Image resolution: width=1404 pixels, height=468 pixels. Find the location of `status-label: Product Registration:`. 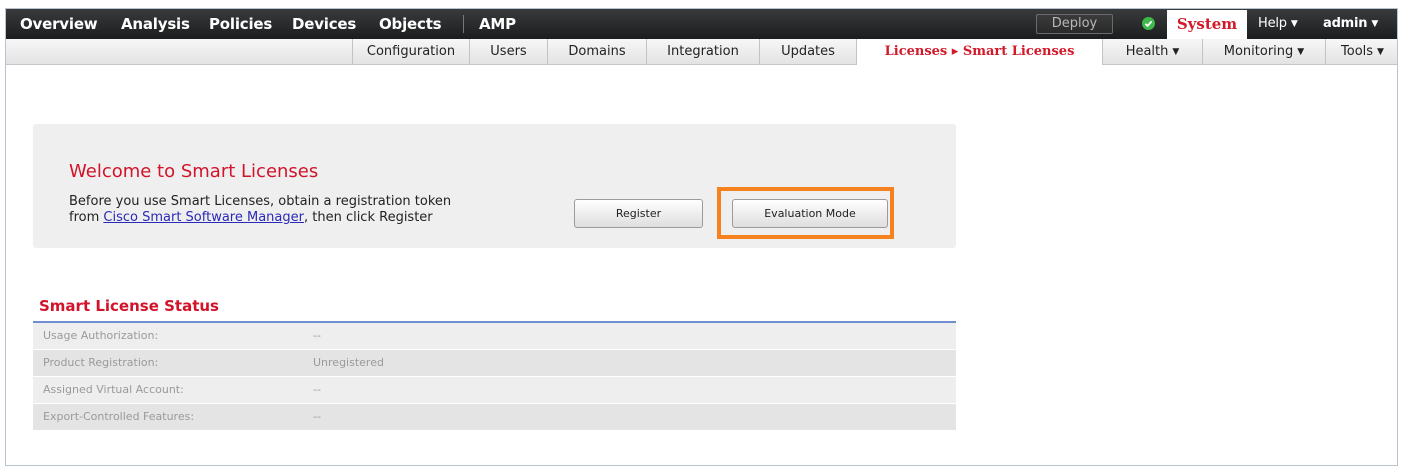

status-label: Product Registration: is located at coordinates (101, 362).